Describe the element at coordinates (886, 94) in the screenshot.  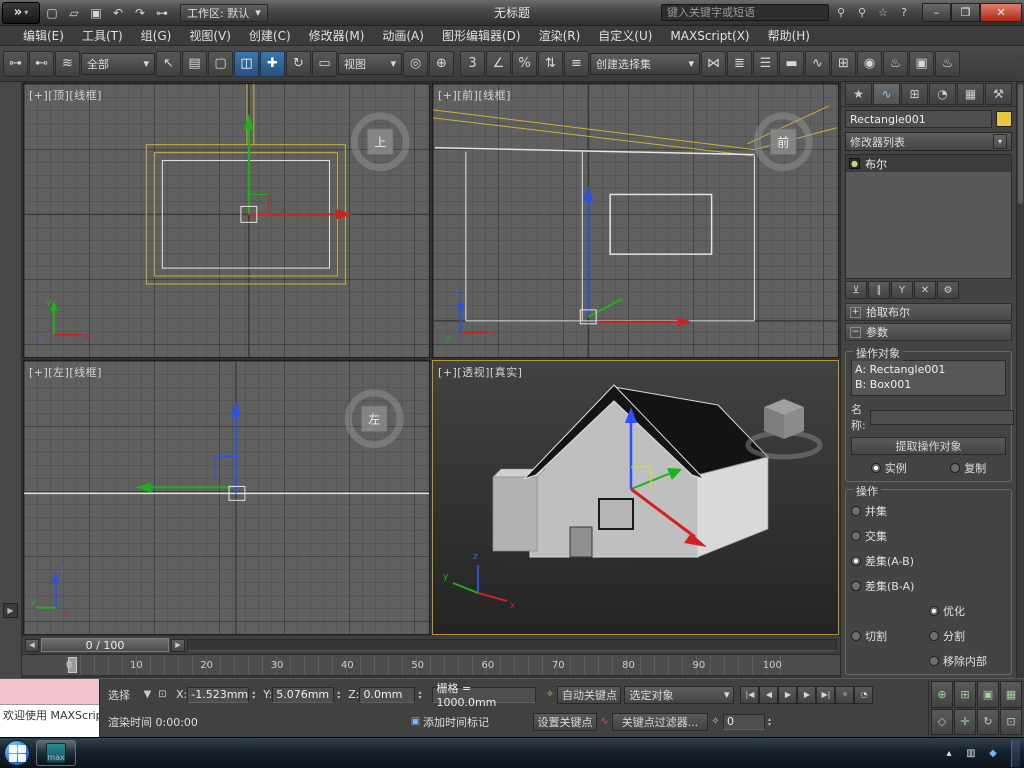
I see `tab-modify: ∿` at that location.